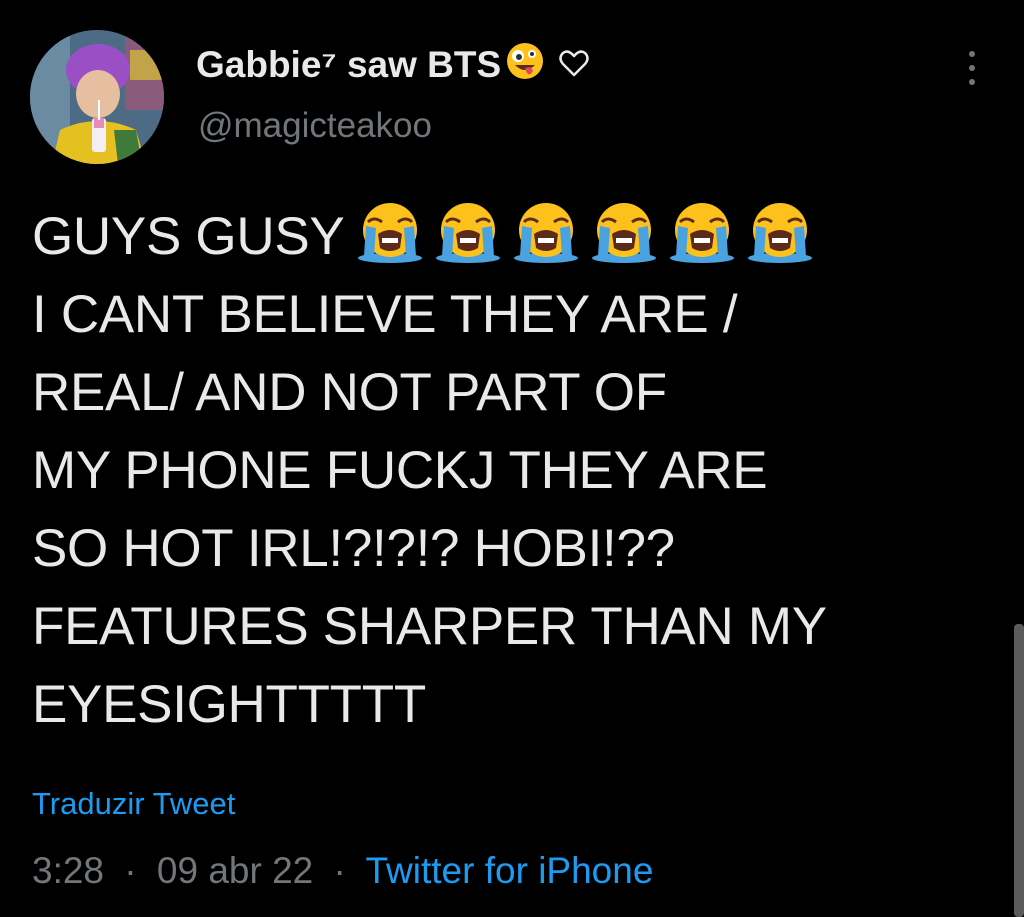 The width and height of the screenshot is (1024, 917). I want to click on translate-tweet-link: Traduzir Tweet, so click(133, 804).